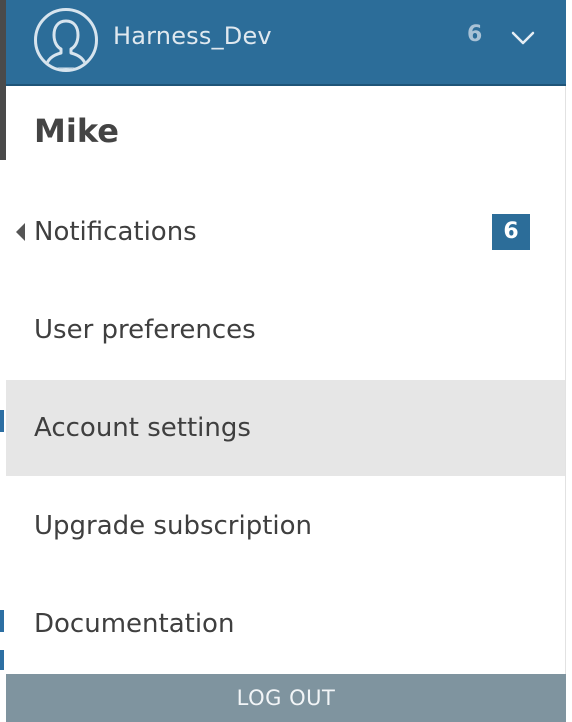  I want to click on logout-button: LOG OUT, so click(286, 698).